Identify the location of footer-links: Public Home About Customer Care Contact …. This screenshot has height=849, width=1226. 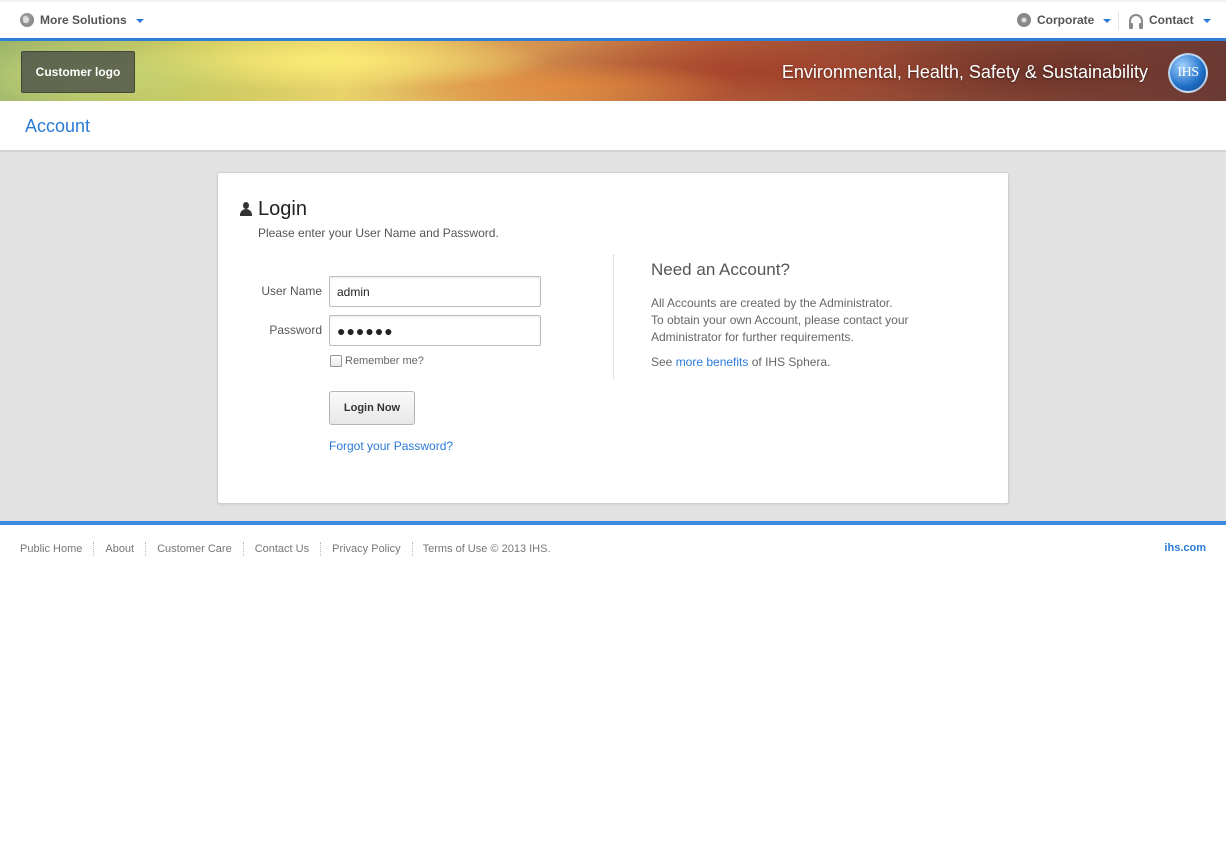
(285, 549).